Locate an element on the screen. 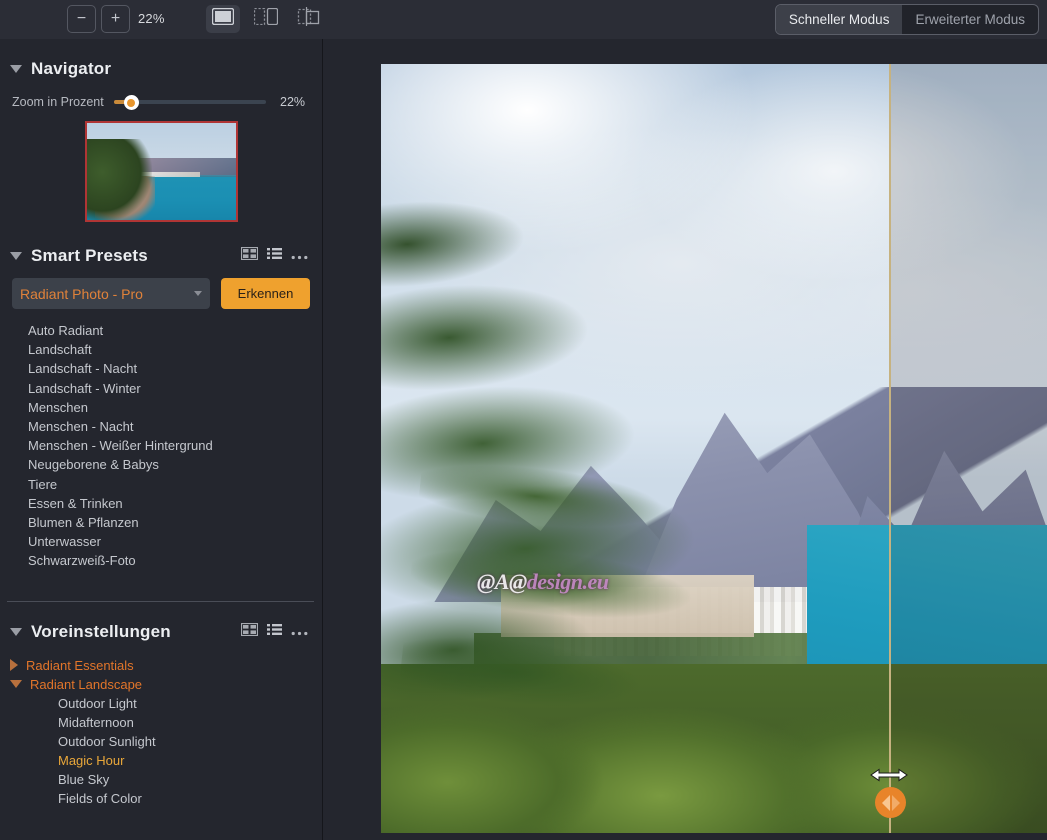  smart-preset-item: Tiere is located at coordinates (175, 484).